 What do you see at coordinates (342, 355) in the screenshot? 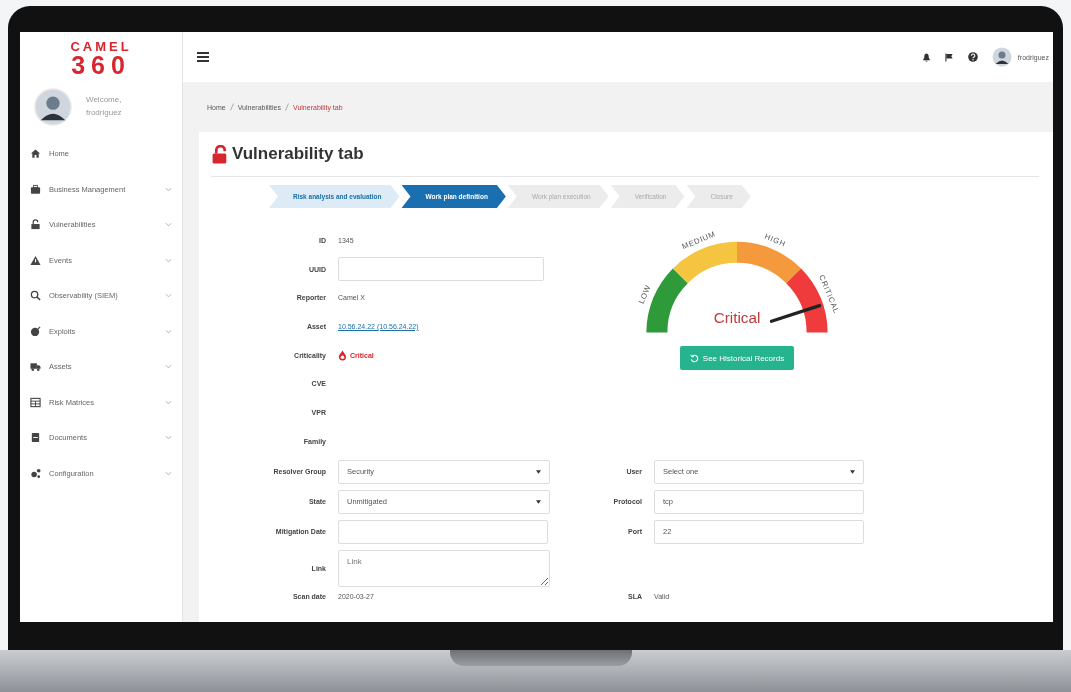
I see `flame-icon` at bounding box center [342, 355].